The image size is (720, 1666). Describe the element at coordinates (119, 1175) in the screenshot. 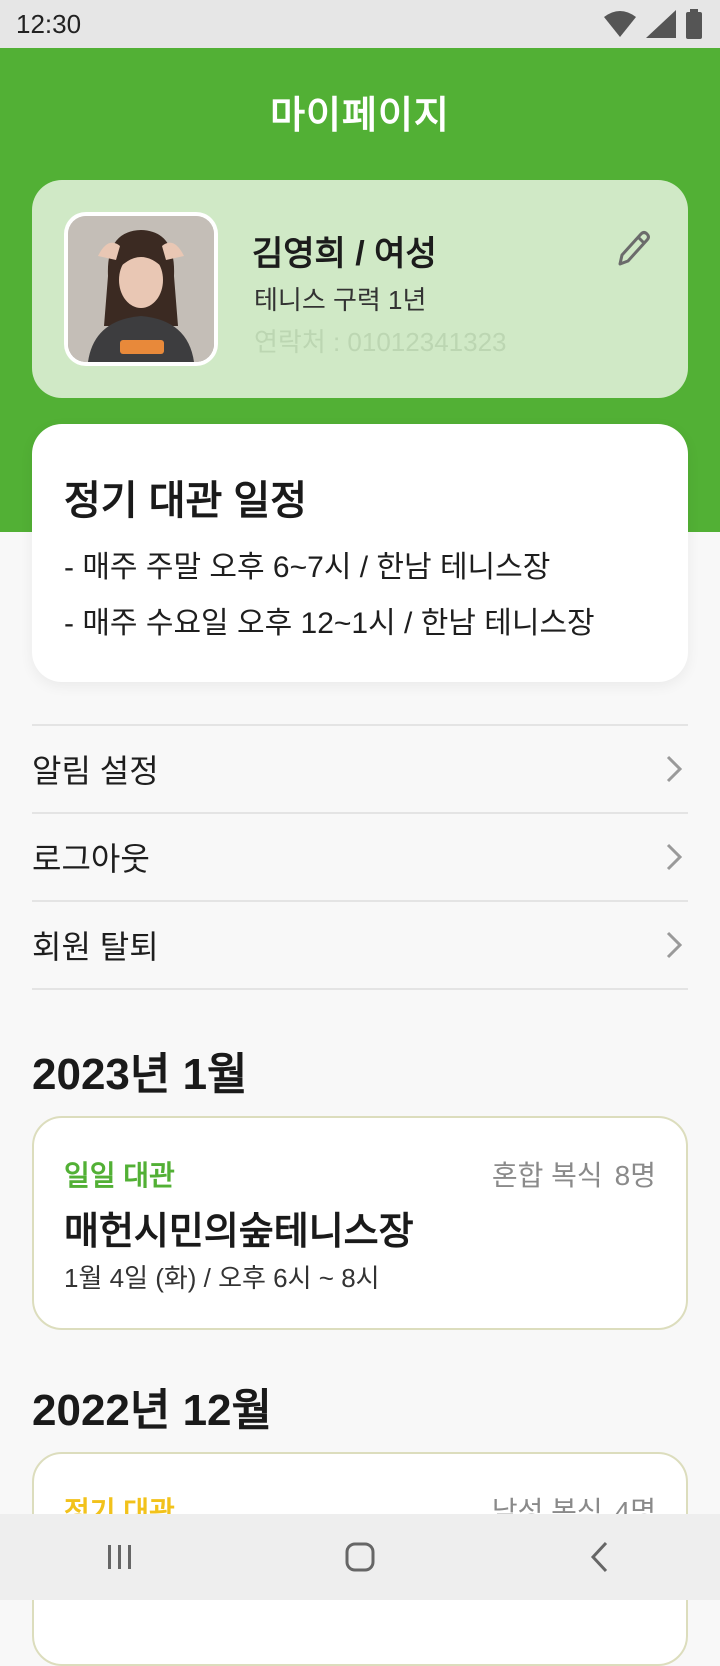

I see `booking-type: 일일 대관` at that location.